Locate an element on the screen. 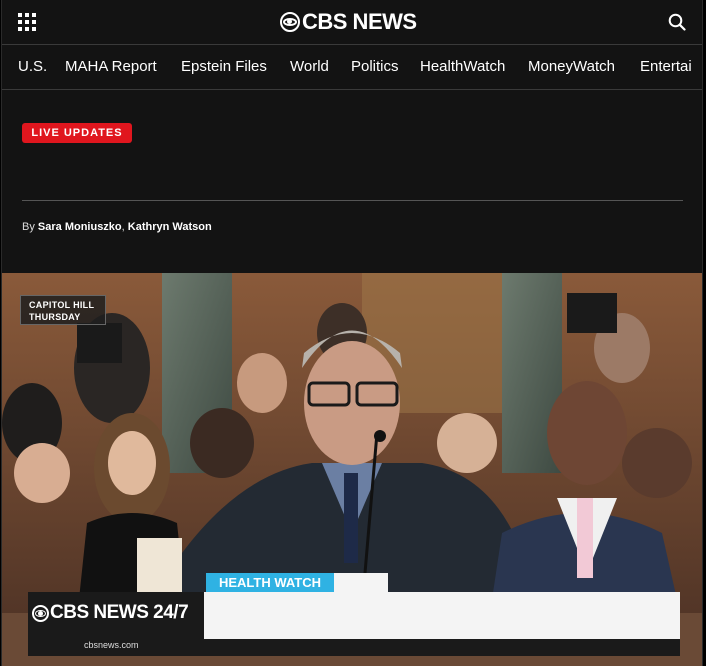 The image size is (706, 666). logo-text: CBS NEWS is located at coordinates (359, 21).